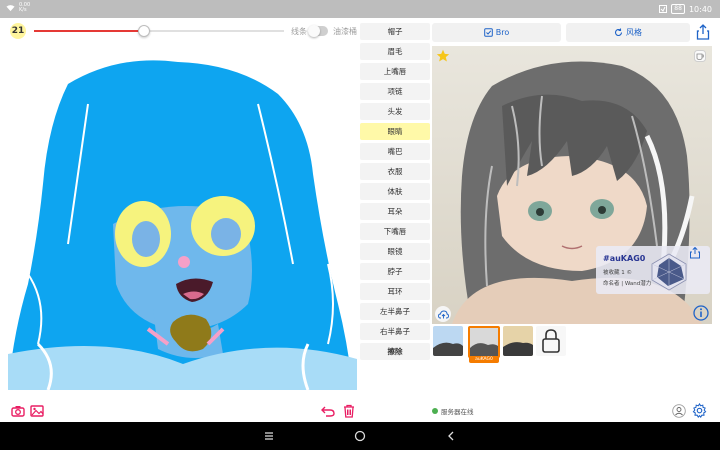 The height and width of the screenshot is (450, 720). Describe the element at coordinates (699, 410) in the screenshot. I see `settings-gear-icon` at that location.